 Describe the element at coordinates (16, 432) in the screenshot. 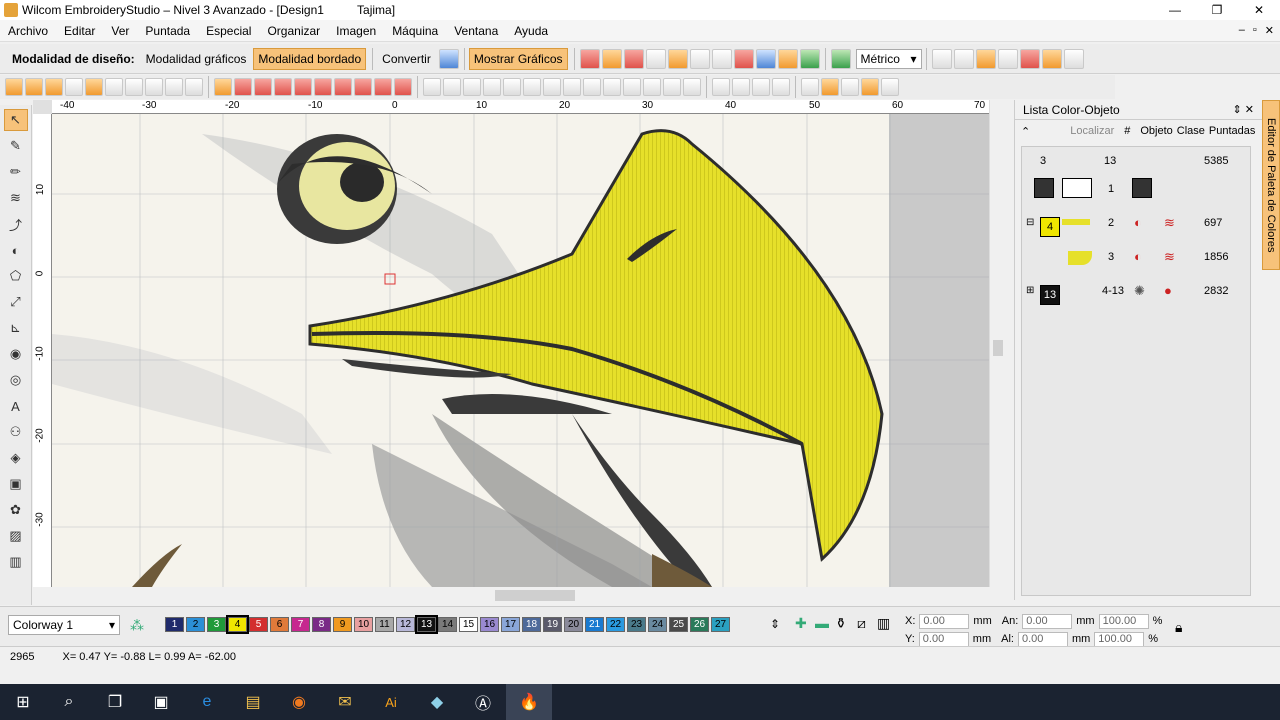

I see `monogram-icon: ⚇` at that location.